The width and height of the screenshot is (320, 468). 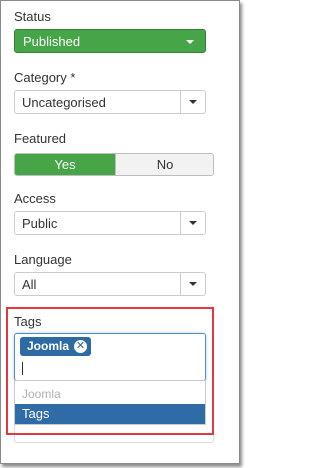 What do you see at coordinates (110, 284) in the screenshot?
I see `language-select: All` at bounding box center [110, 284].